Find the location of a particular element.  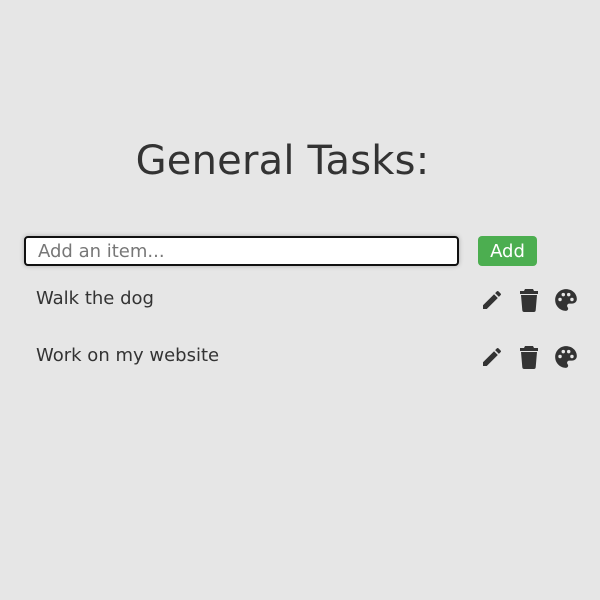

task-item: Work on my website is located at coordinates (300, 367).